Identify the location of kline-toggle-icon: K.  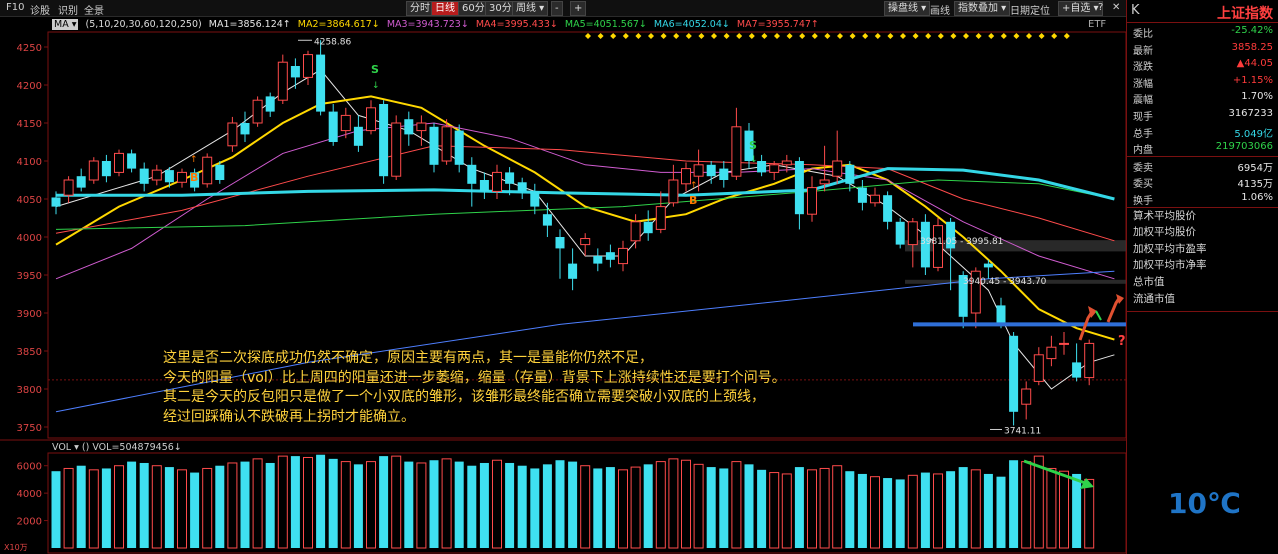
(1135, 10).